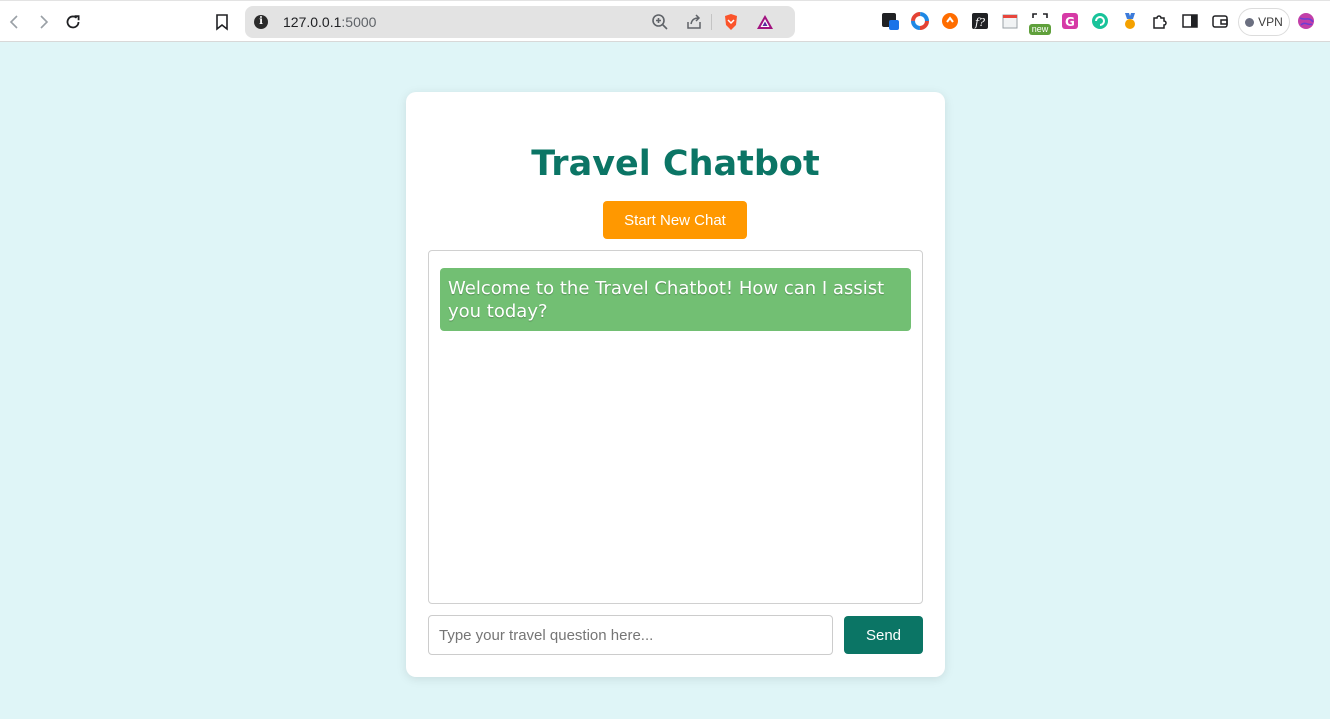  Describe the element at coordinates (520, 22) in the screenshot. I see `address-bar: i 127.0.0.1:5000` at that location.